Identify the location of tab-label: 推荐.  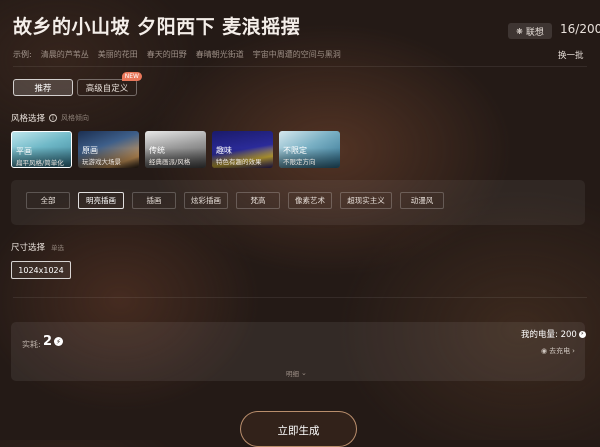
(43, 88).